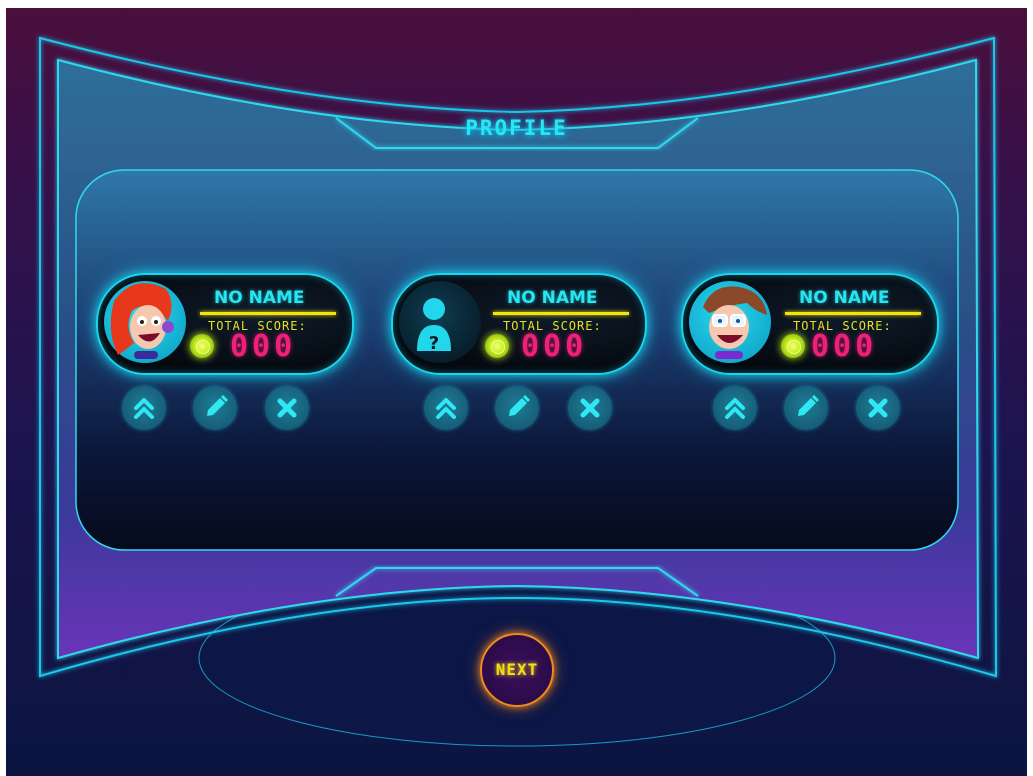 This screenshot has width=1033, height=776. What do you see at coordinates (145, 322) in the screenshot?
I see `girl-avatar-icon` at bounding box center [145, 322].